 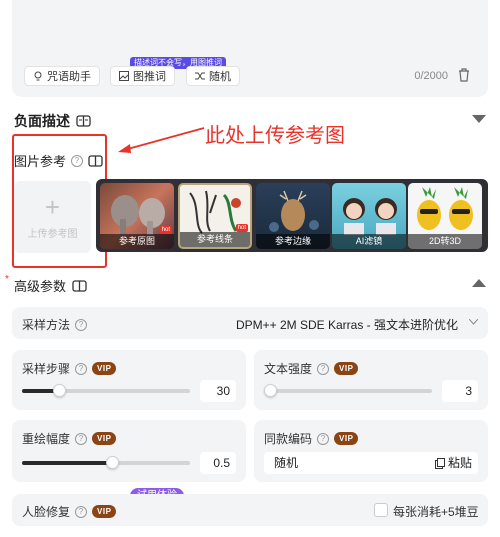 I want to click on steps-slider, so click(x=106, y=390).